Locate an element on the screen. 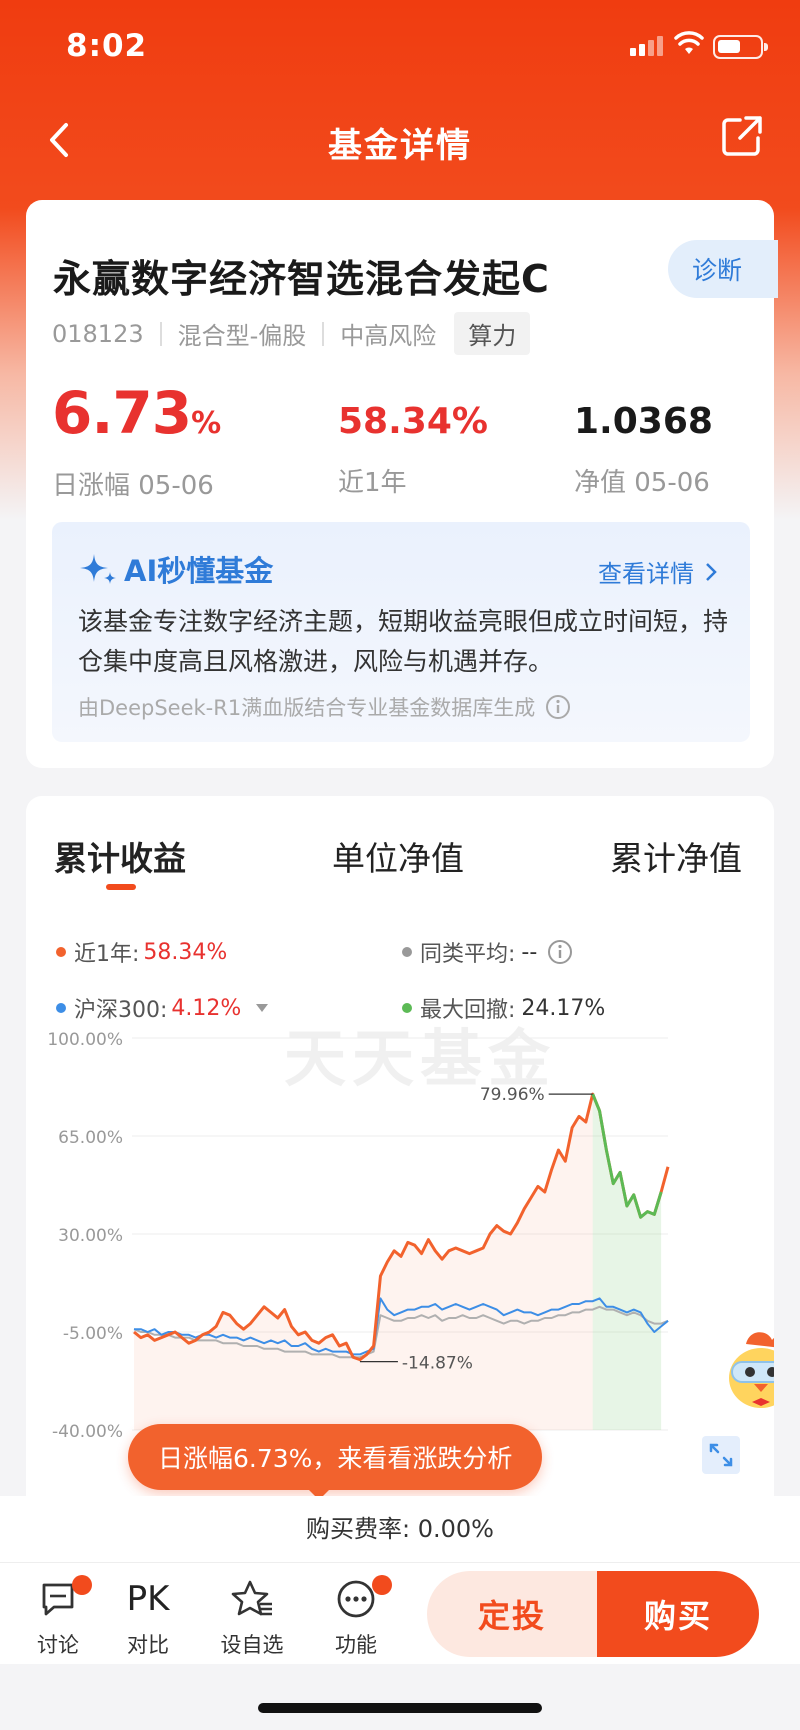 The image size is (800, 1730). fund-risk: 中高风险 is located at coordinates (388, 336).